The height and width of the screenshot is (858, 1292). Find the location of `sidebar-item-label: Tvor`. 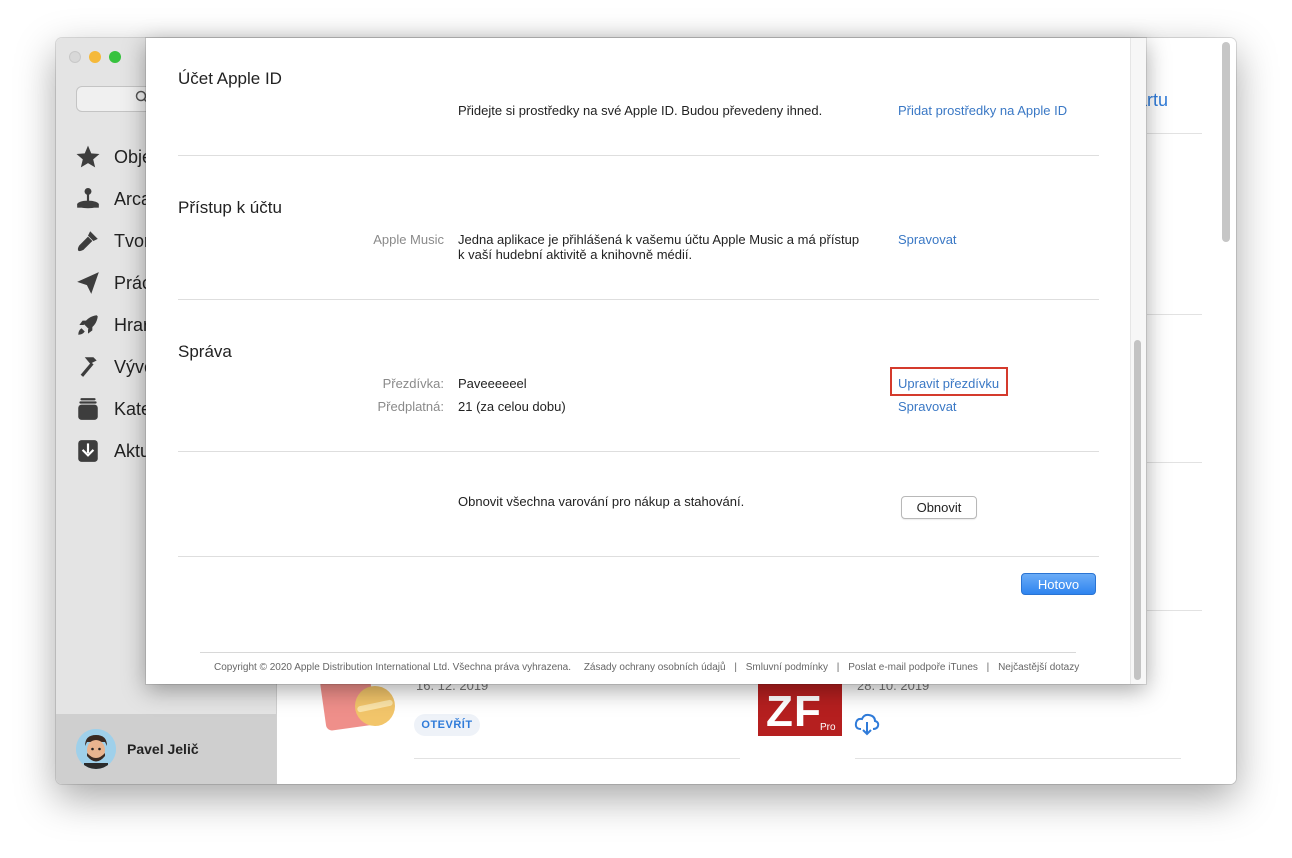

sidebar-item-label: Tvor is located at coordinates (132, 240).